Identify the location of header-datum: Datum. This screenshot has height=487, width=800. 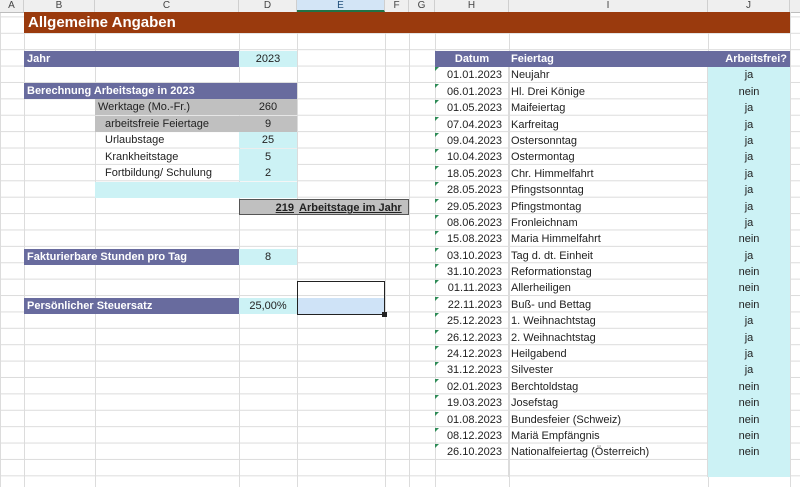
(472, 59).